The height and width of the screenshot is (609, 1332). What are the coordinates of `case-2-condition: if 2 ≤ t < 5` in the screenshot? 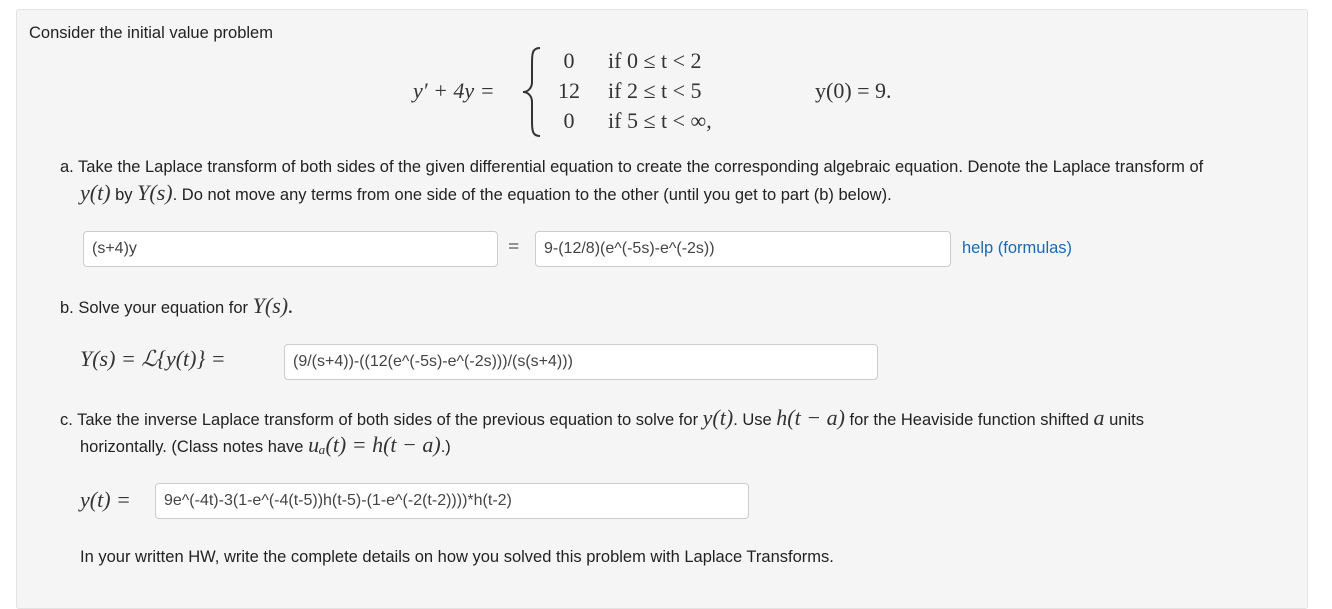 It's located at (655, 90).